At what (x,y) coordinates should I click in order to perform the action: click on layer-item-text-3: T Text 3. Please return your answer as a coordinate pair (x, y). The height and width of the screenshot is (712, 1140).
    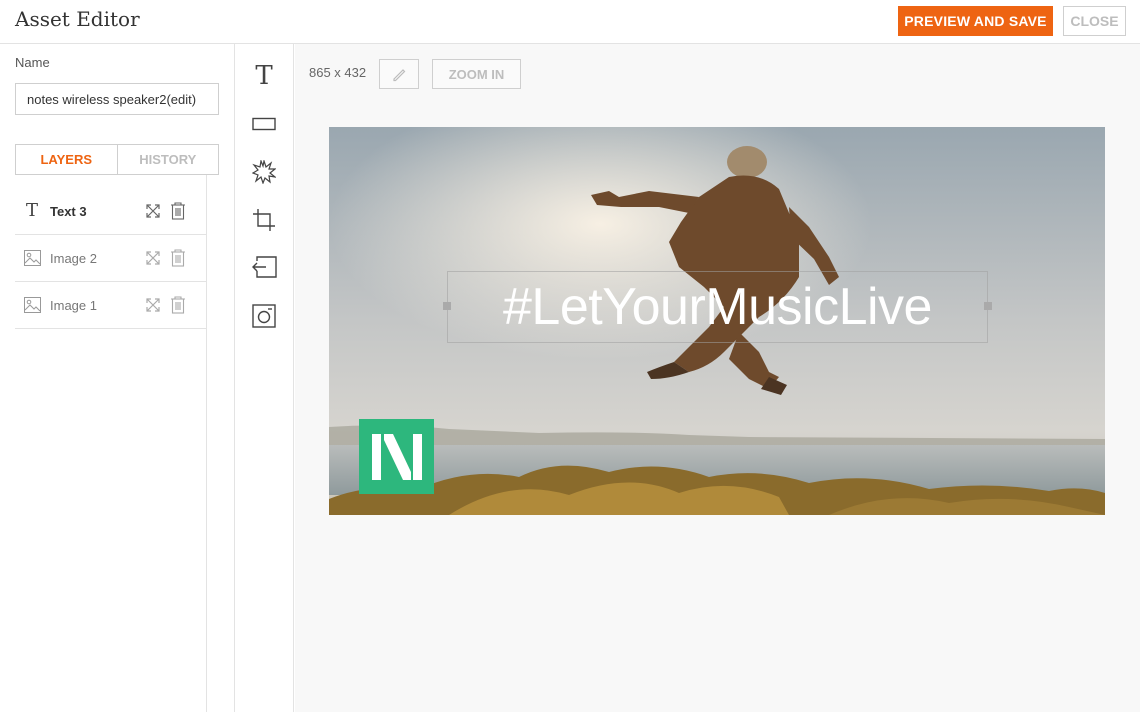
    Looking at the image, I should click on (110, 211).